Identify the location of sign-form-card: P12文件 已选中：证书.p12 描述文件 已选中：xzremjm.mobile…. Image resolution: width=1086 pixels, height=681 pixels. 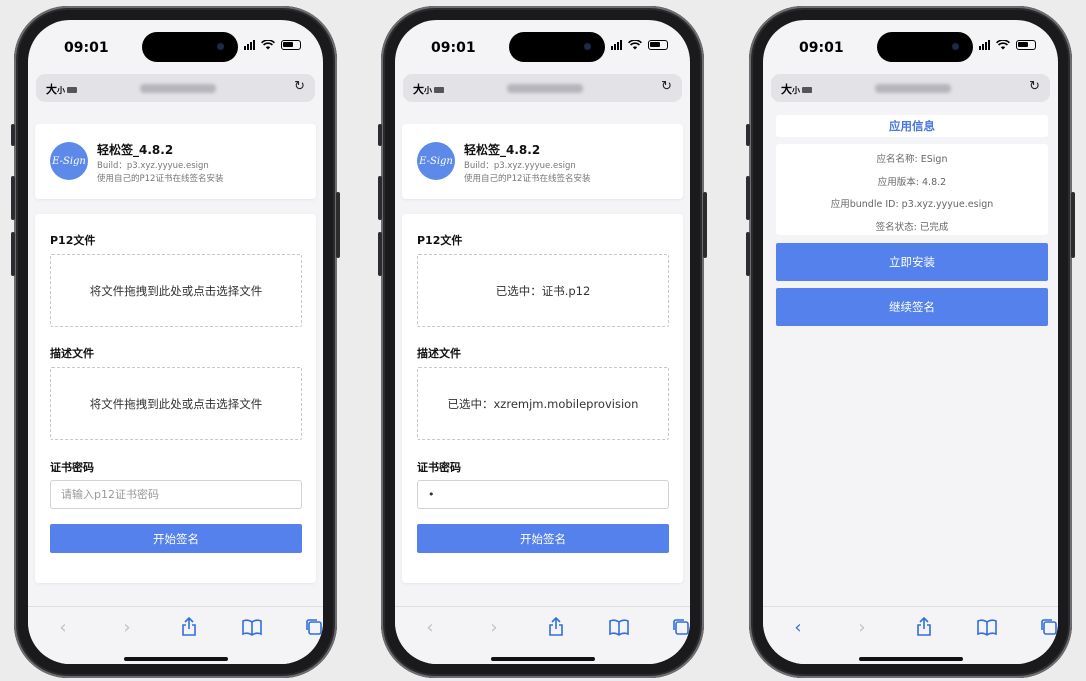
(542, 398).